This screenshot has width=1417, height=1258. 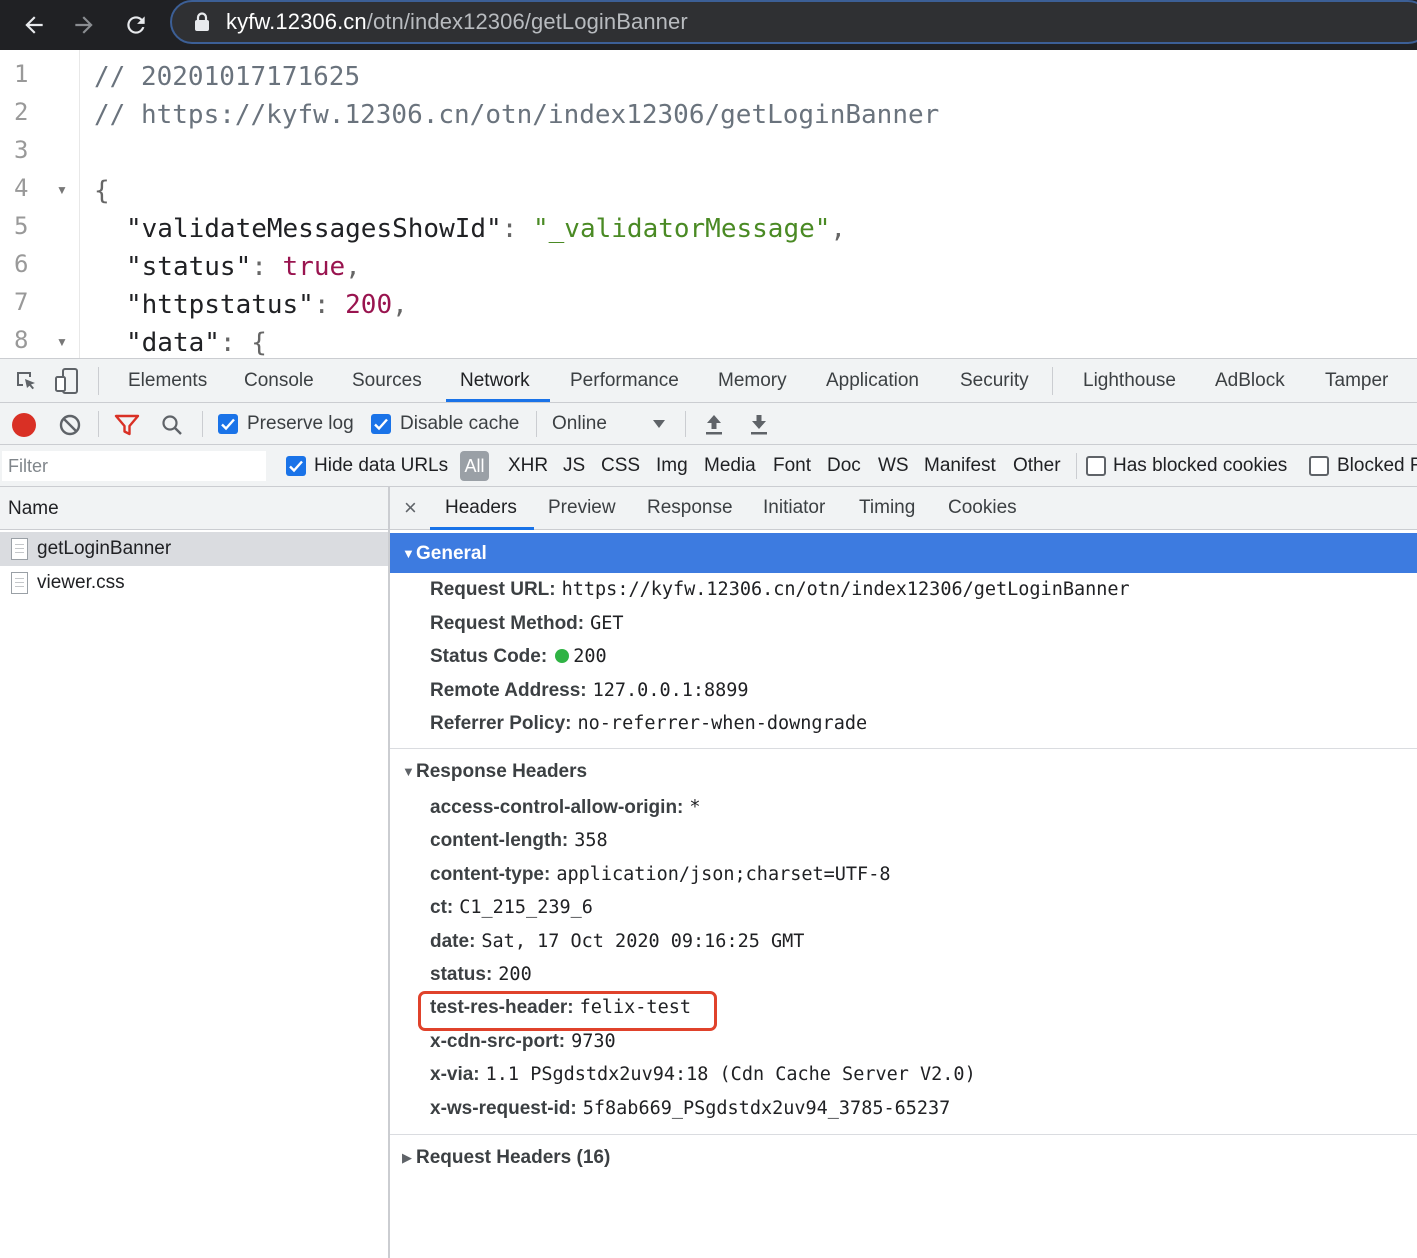 What do you see at coordinates (672, 466) in the screenshot?
I see `type-filter-img: Img` at bounding box center [672, 466].